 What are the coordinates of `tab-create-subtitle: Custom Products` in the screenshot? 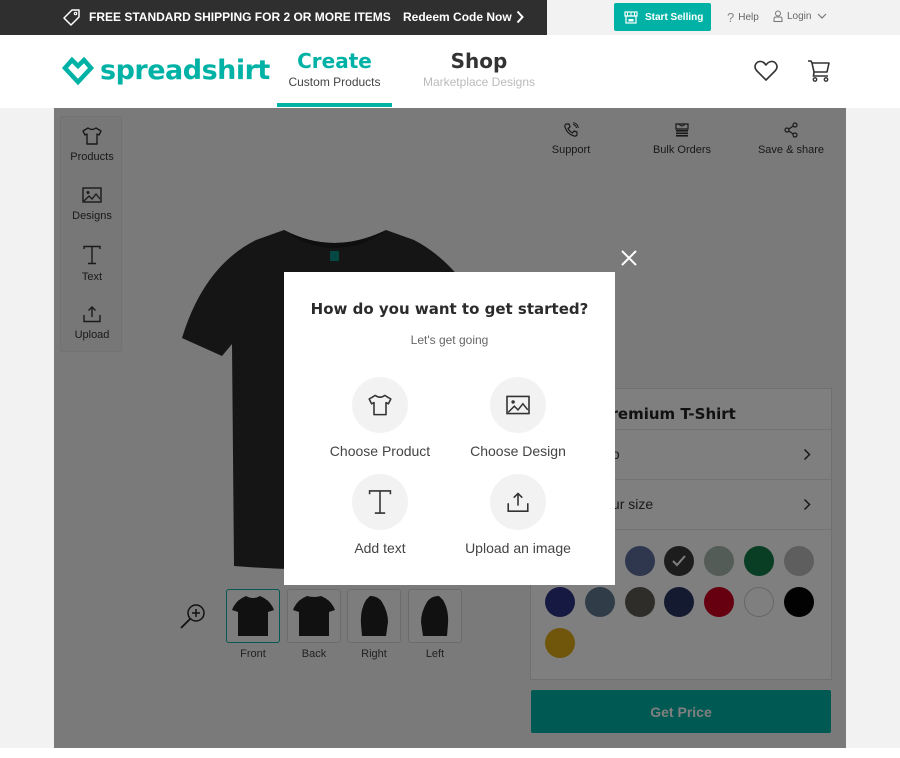 It's located at (334, 82).